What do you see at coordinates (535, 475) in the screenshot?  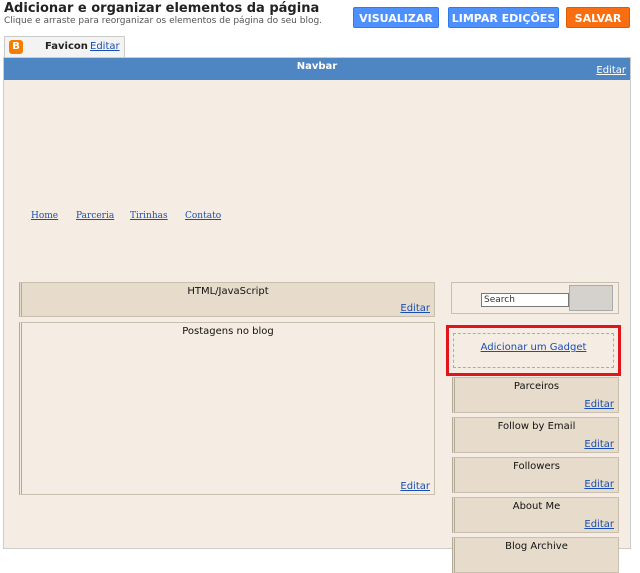 I see `followers-gadget: Followers Editar` at bounding box center [535, 475].